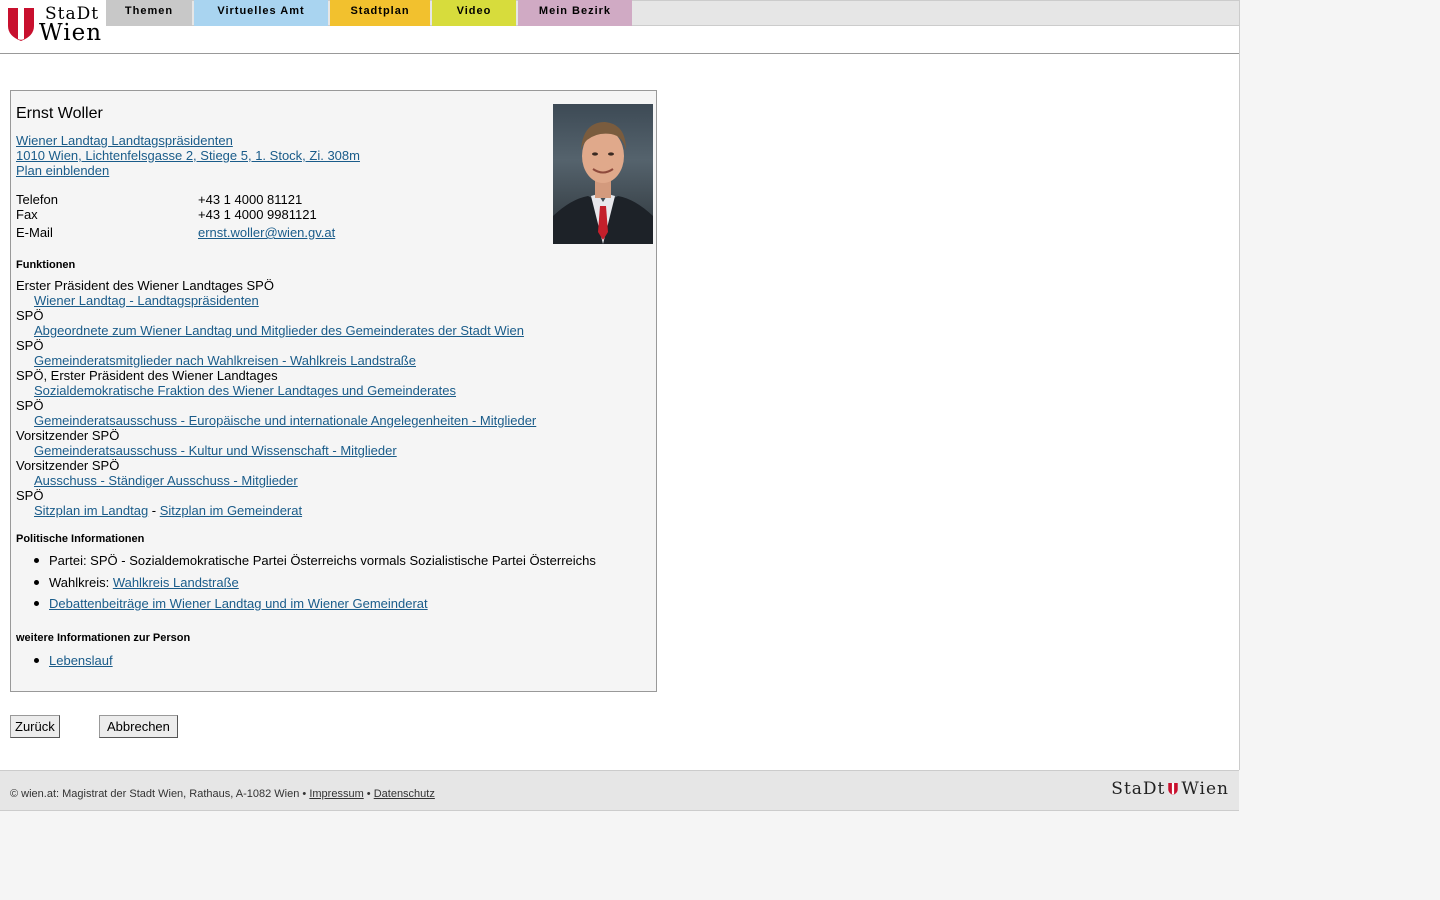 This screenshot has height=900, width=1440. What do you see at coordinates (175, 199) in the screenshot?
I see `phone-row: Telefon +43 1 4000 81121` at bounding box center [175, 199].